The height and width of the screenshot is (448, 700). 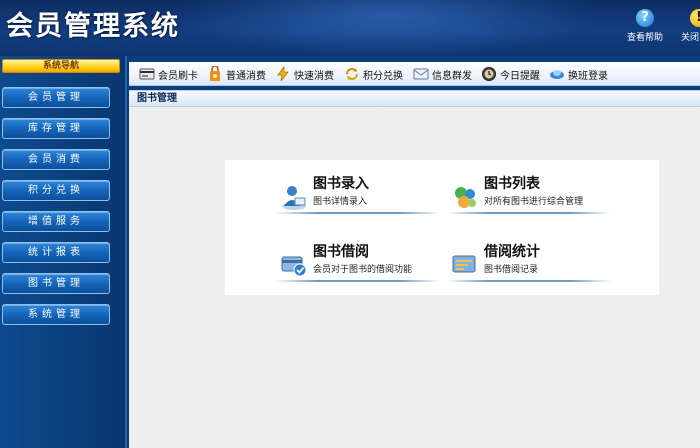 I want to click on breadcrumb: 图书管理, so click(x=414, y=98).